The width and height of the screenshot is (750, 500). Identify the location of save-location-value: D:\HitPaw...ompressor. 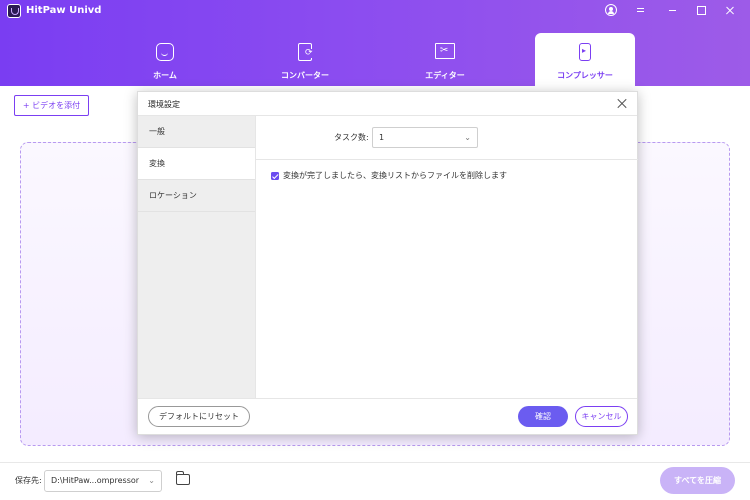
(95, 480).